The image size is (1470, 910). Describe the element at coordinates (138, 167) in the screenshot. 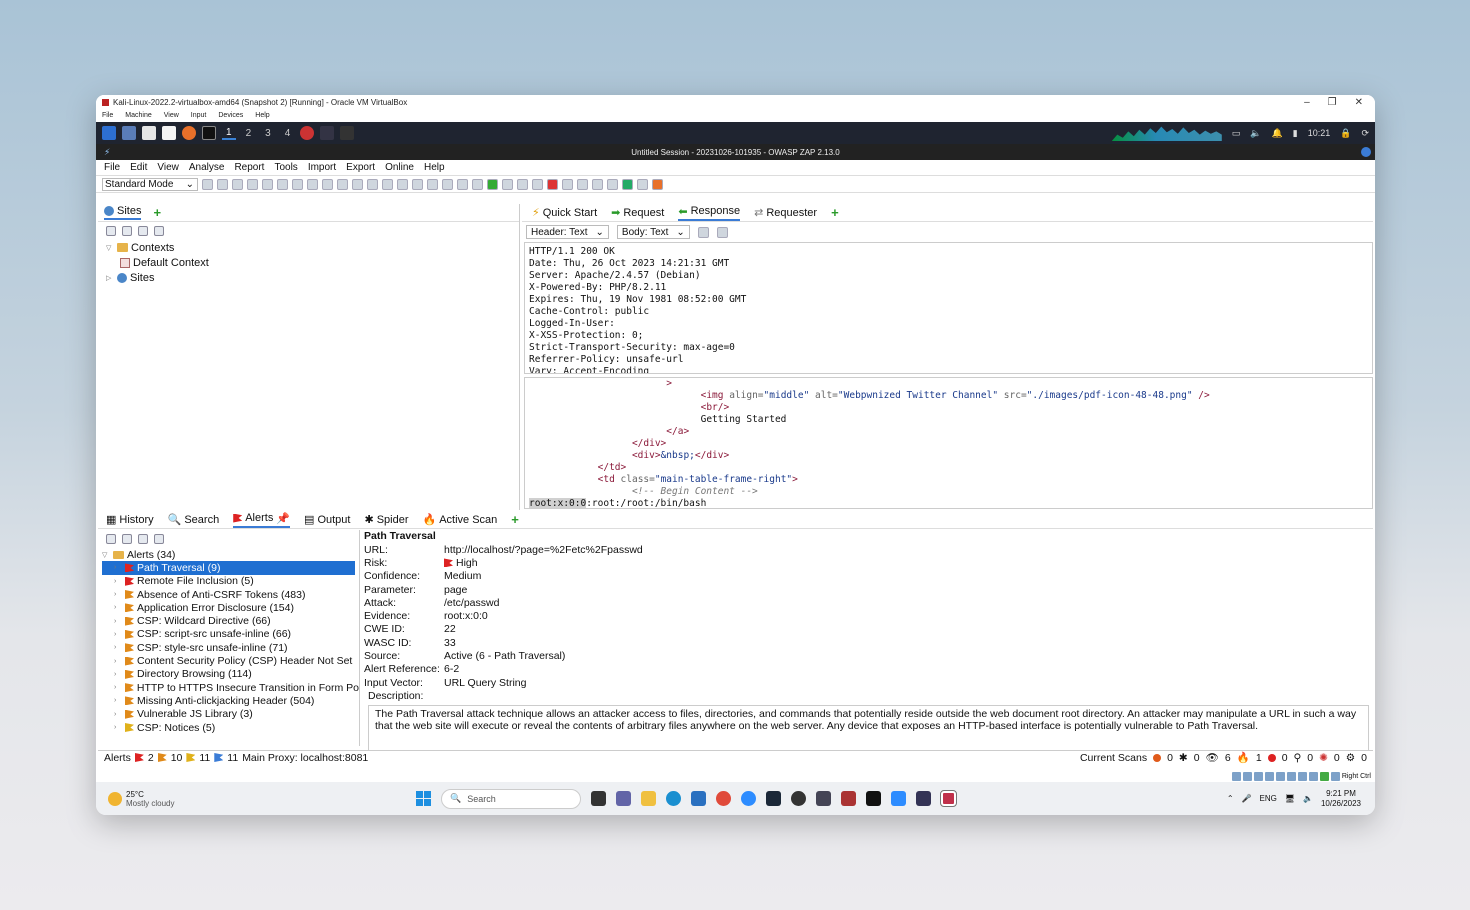

I see `menu-edit: Edit` at that location.